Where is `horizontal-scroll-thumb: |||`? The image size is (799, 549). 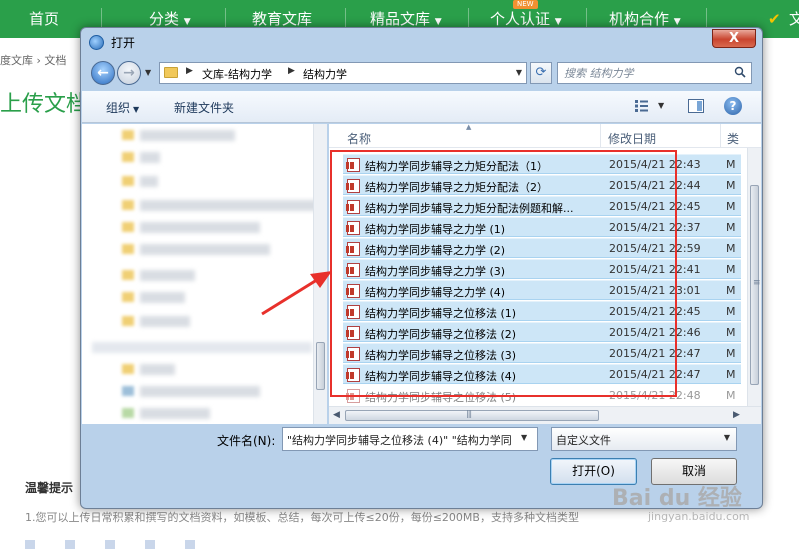
horizontal-scroll-thumb: ||| is located at coordinates (472, 415).